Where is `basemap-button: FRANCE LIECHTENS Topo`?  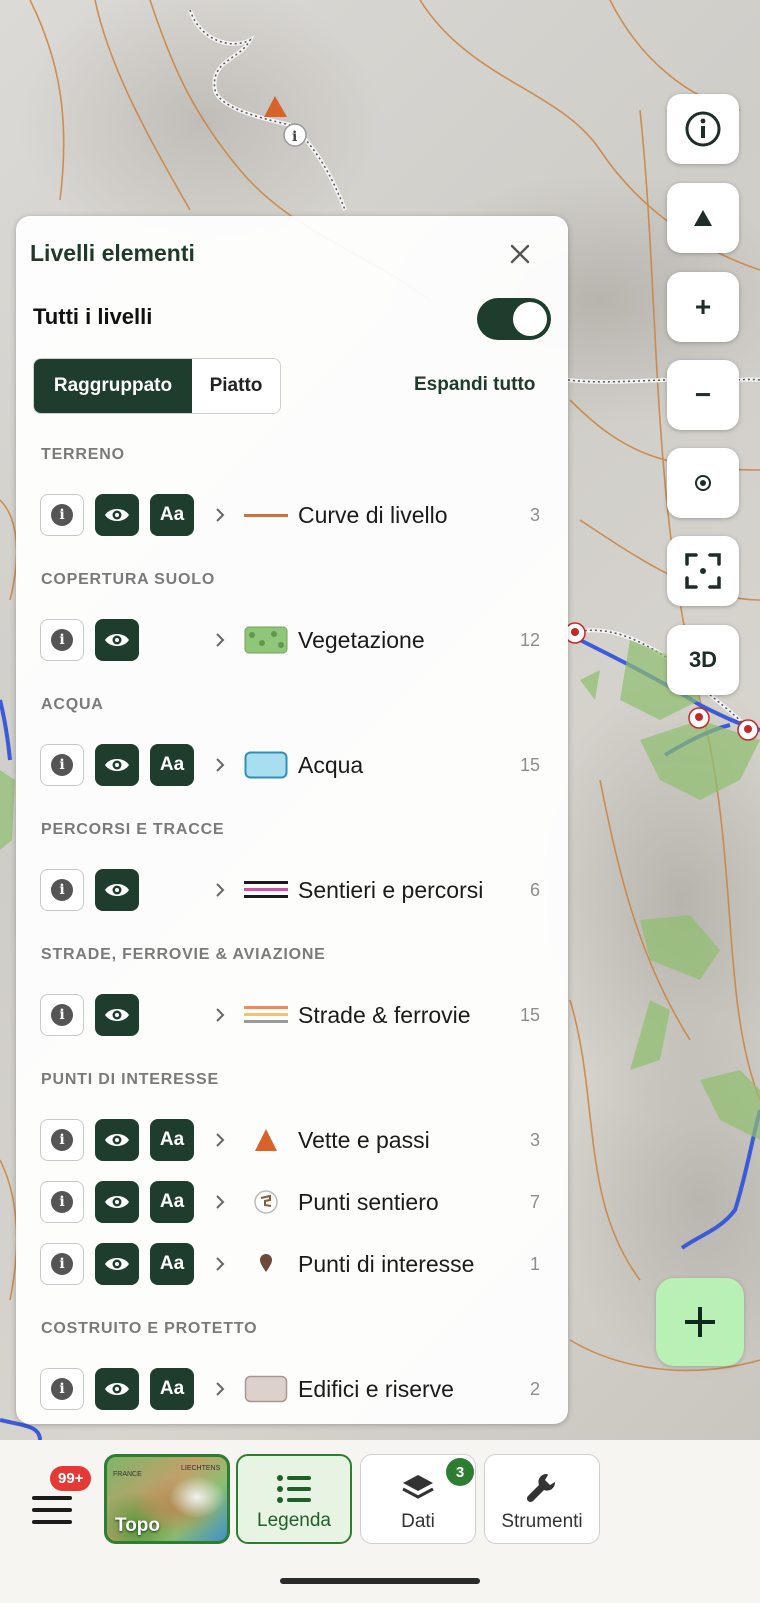 basemap-button: FRANCE LIECHTENS Topo is located at coordinates (167, 1499).